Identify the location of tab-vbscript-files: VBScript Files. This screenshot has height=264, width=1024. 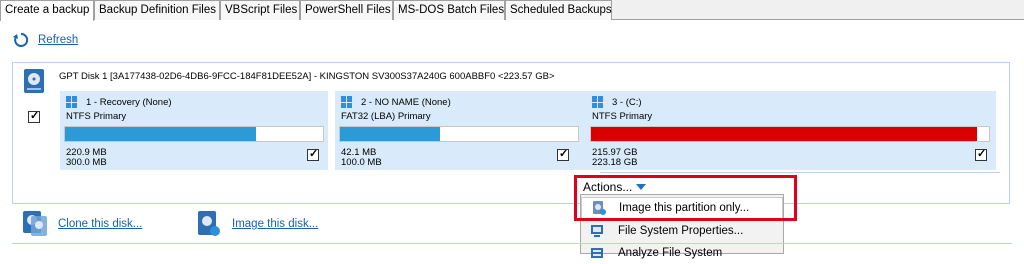
(260, 10).